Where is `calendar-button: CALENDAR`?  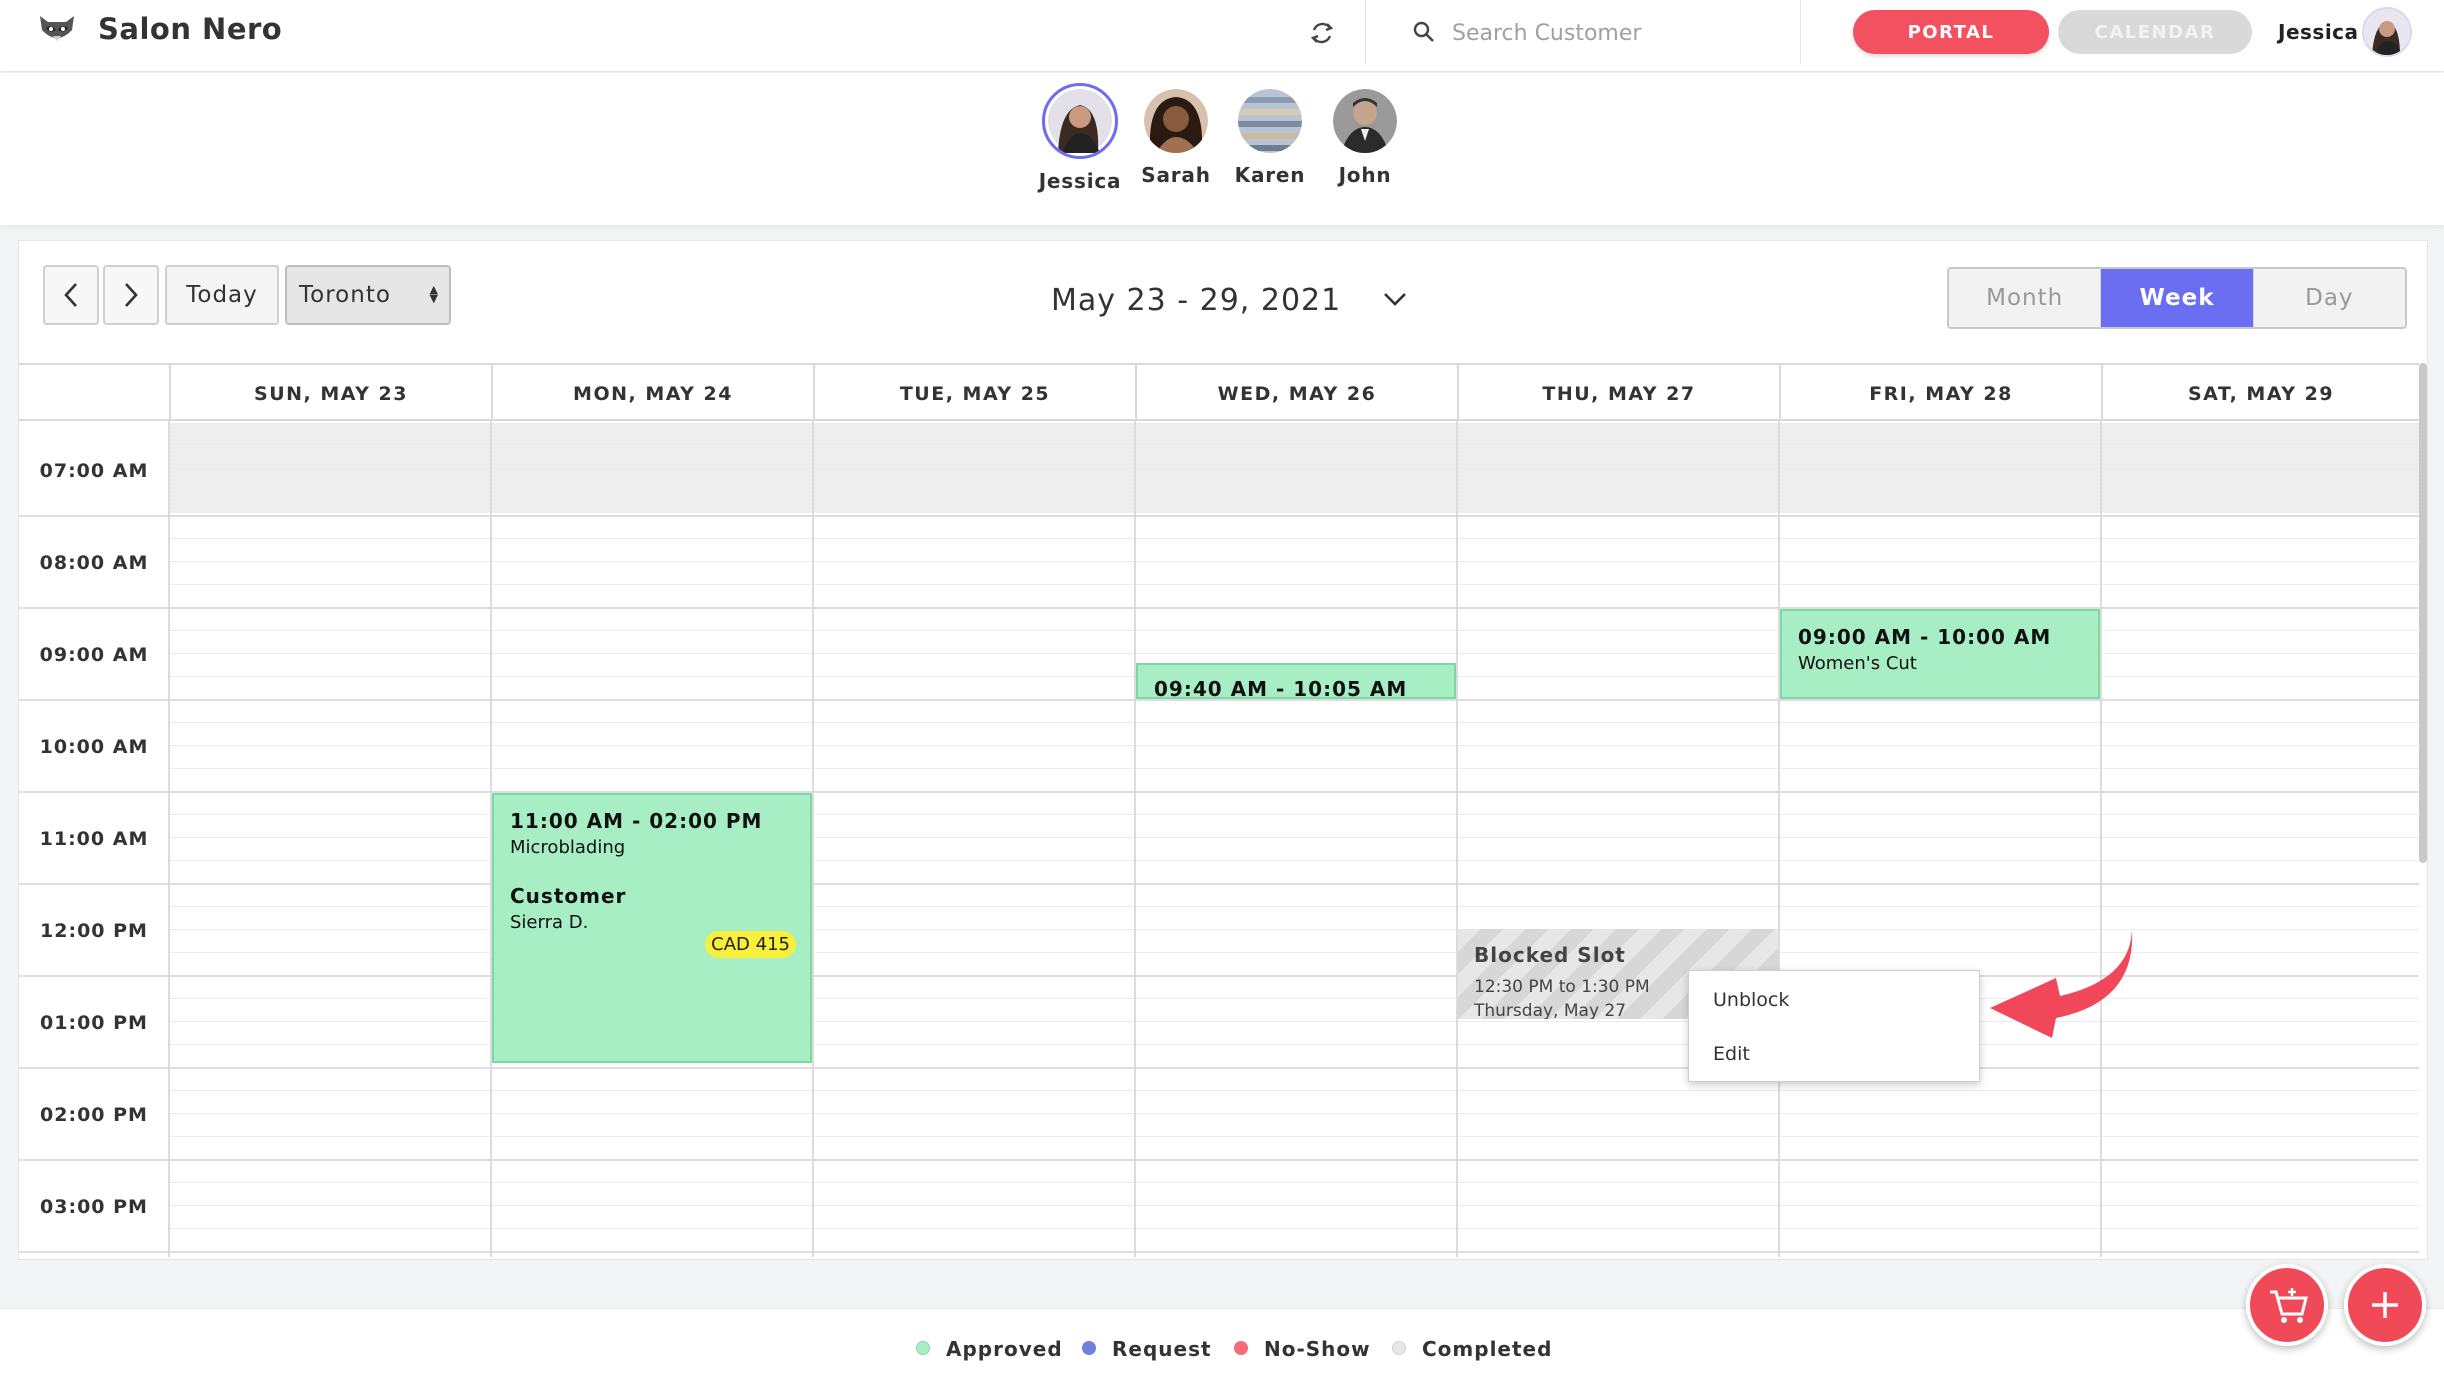
calendar-button: CALENDAR is located at coordinates (2155, 32).